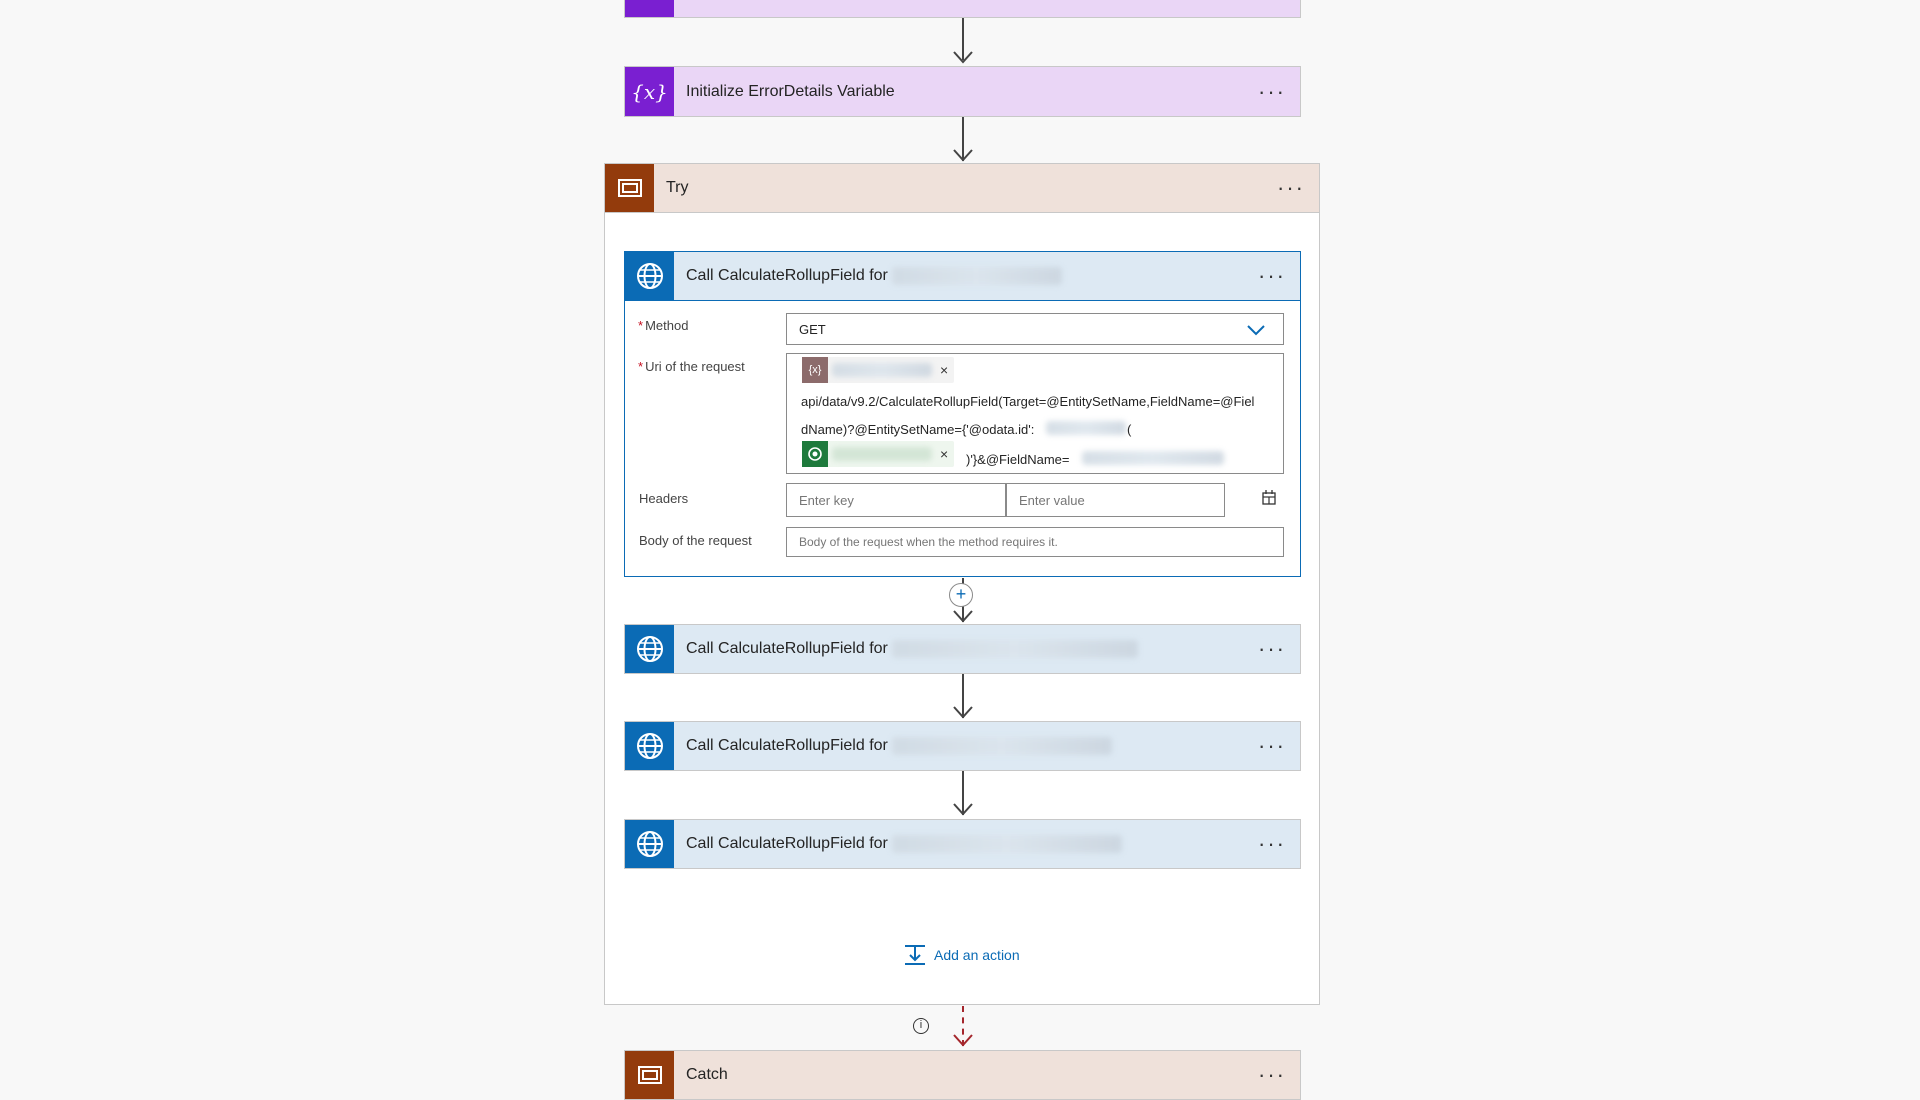 This screenshot has height=1100, width=1920. What do you see at coordinates (1269, 498) in the screenshot?
I see `switch-to-text-mode-icon` at bounding box center [1269, 498].